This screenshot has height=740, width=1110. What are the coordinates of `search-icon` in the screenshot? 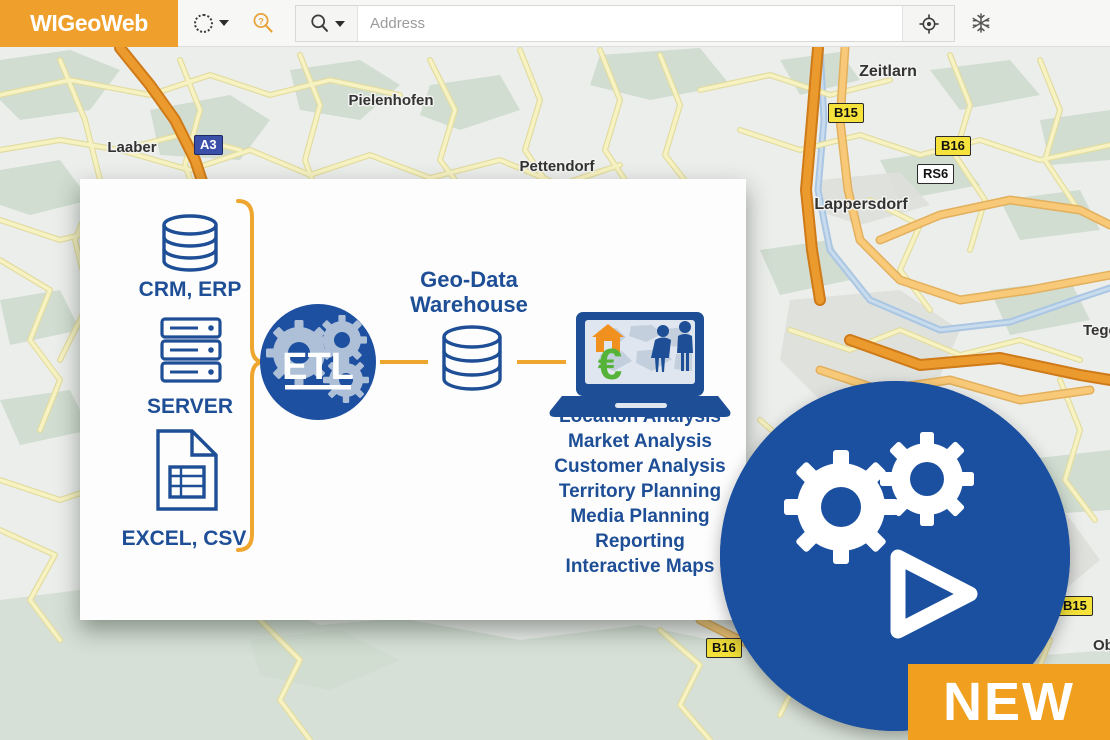 It's located at (319, 23).